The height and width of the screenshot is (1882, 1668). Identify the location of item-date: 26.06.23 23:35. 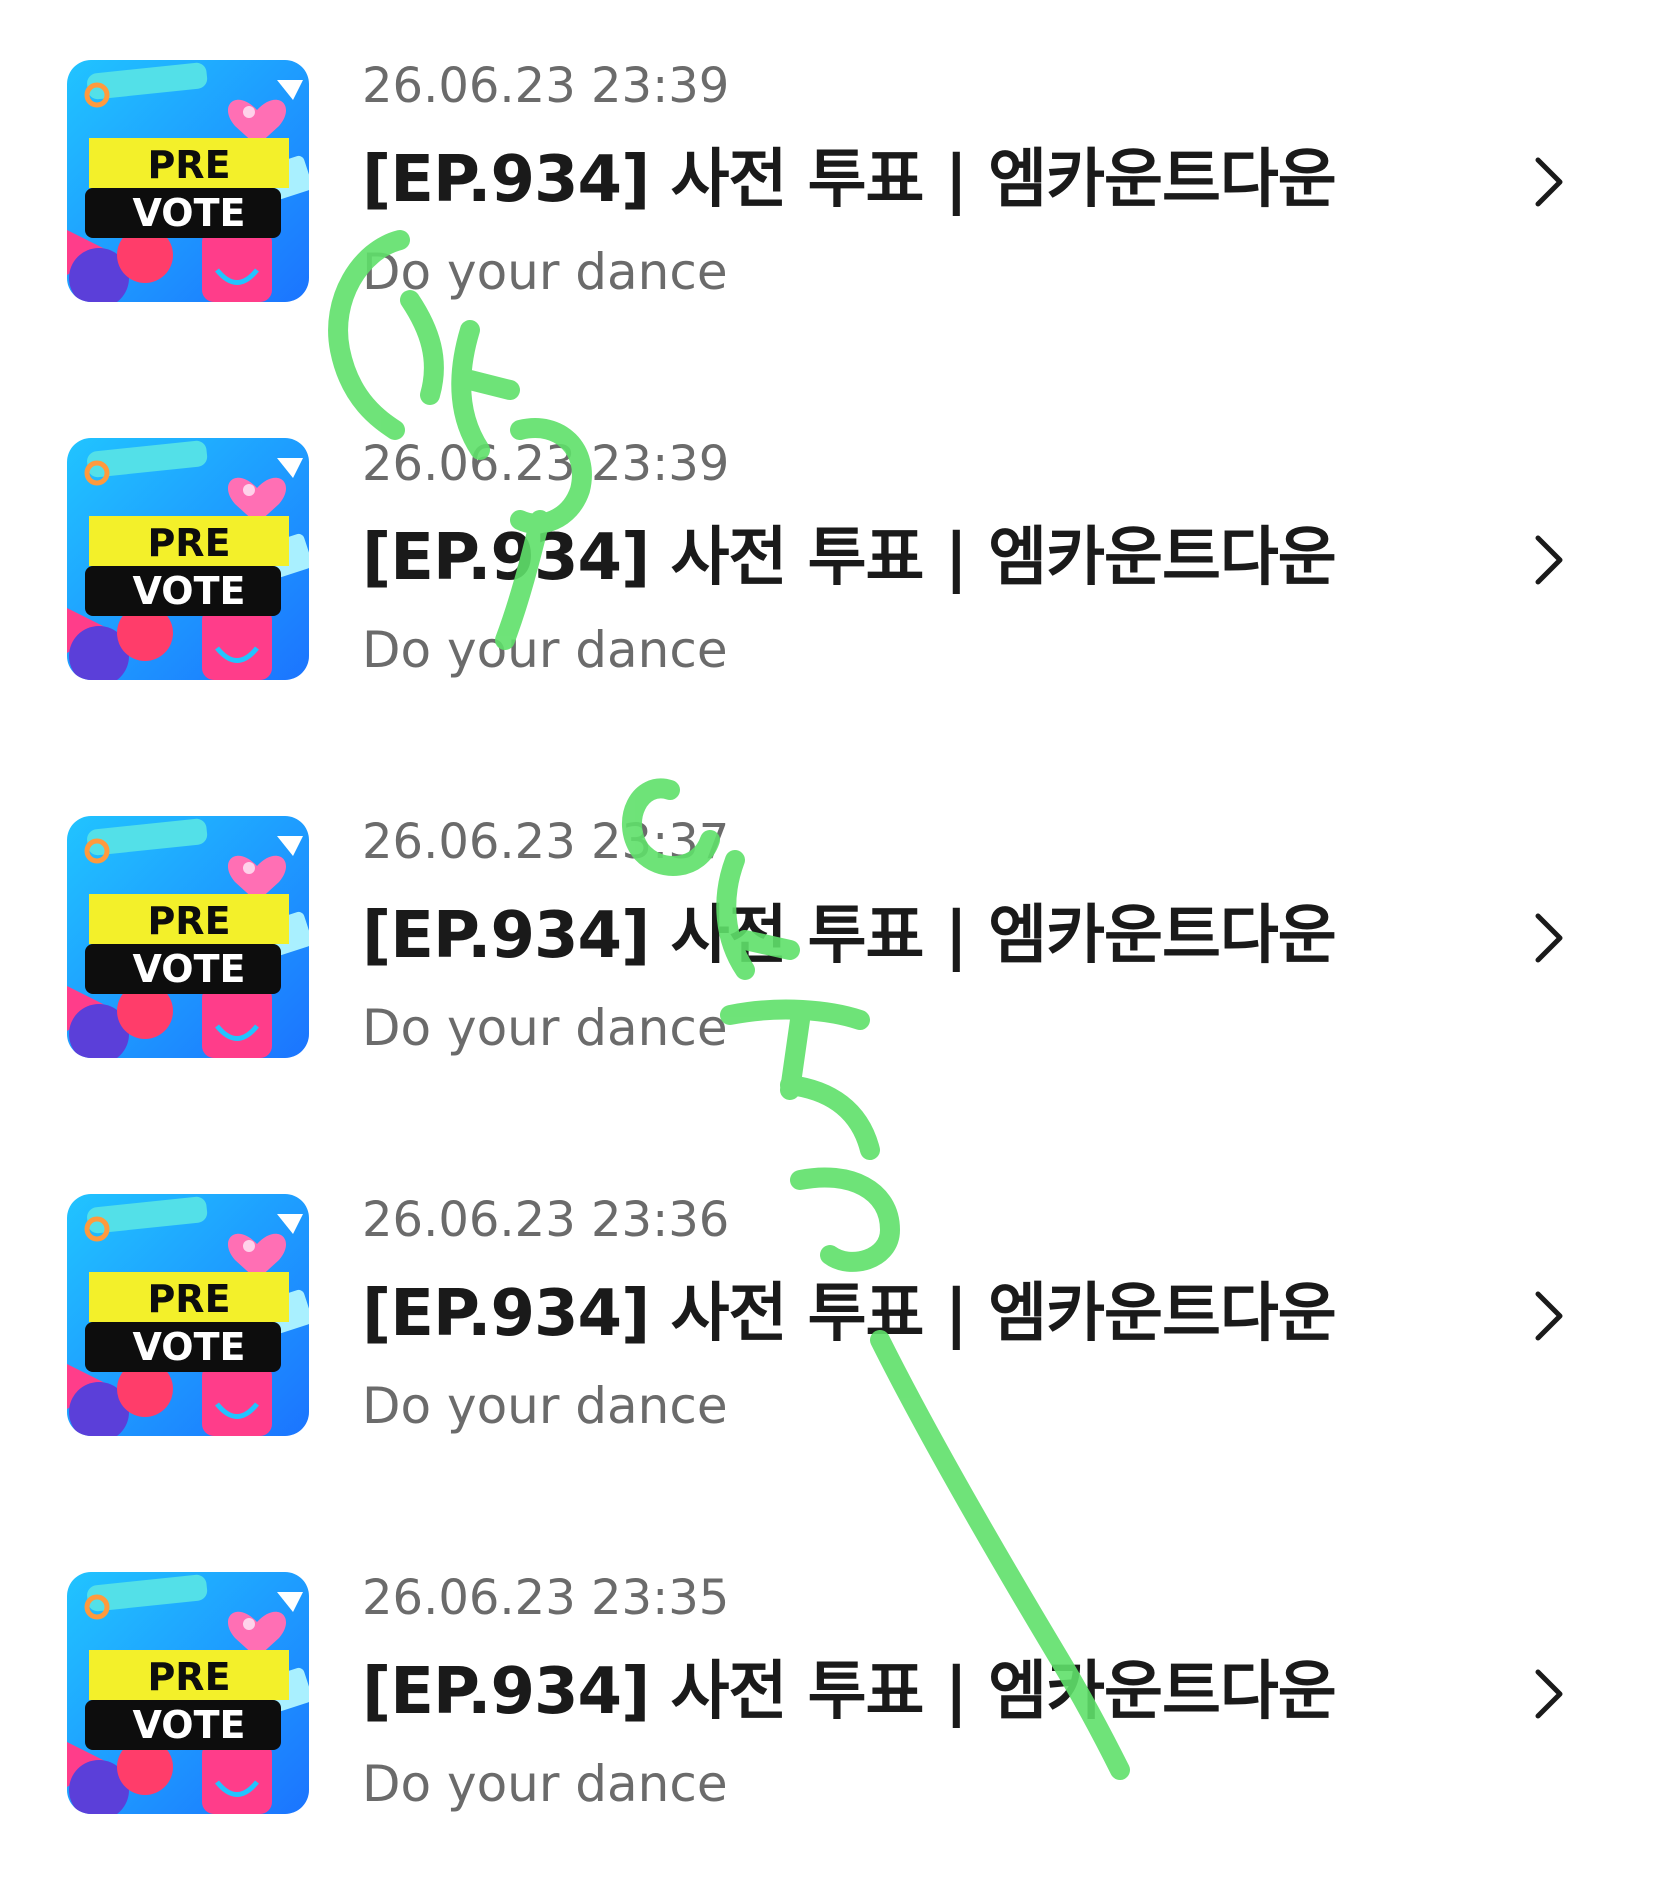
(546, 1598).